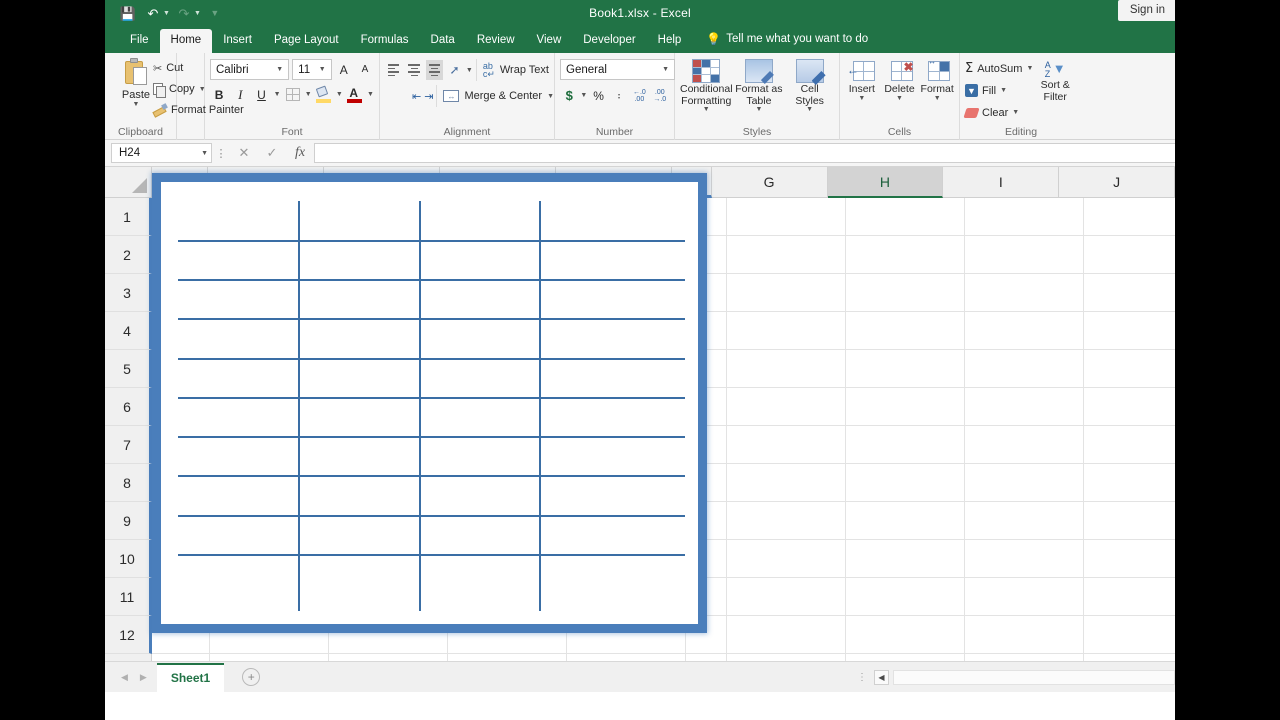 The width and height of the screenshot is (1280, 720). What do you see at coordinates (786, 559) in the screenshot?
I see `cell-G10` at bounding box center [786, 559].